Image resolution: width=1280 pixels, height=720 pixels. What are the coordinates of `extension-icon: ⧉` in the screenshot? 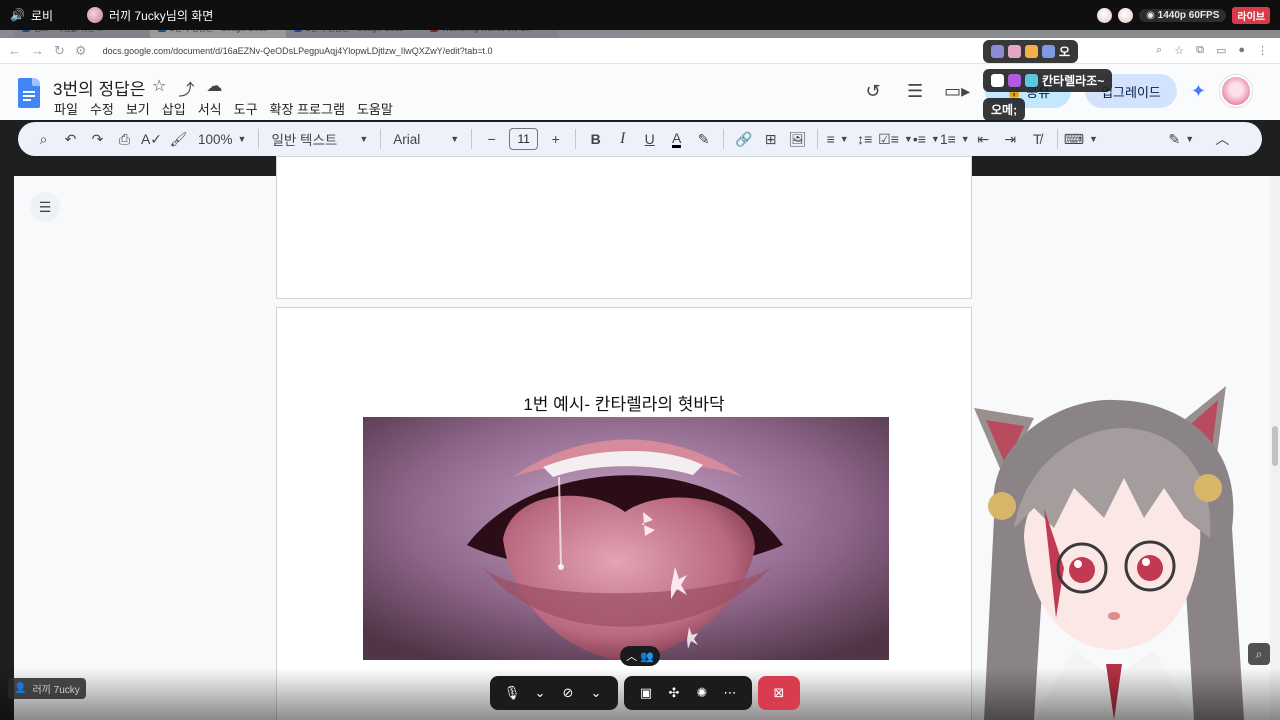 It's located at (1200, 50).